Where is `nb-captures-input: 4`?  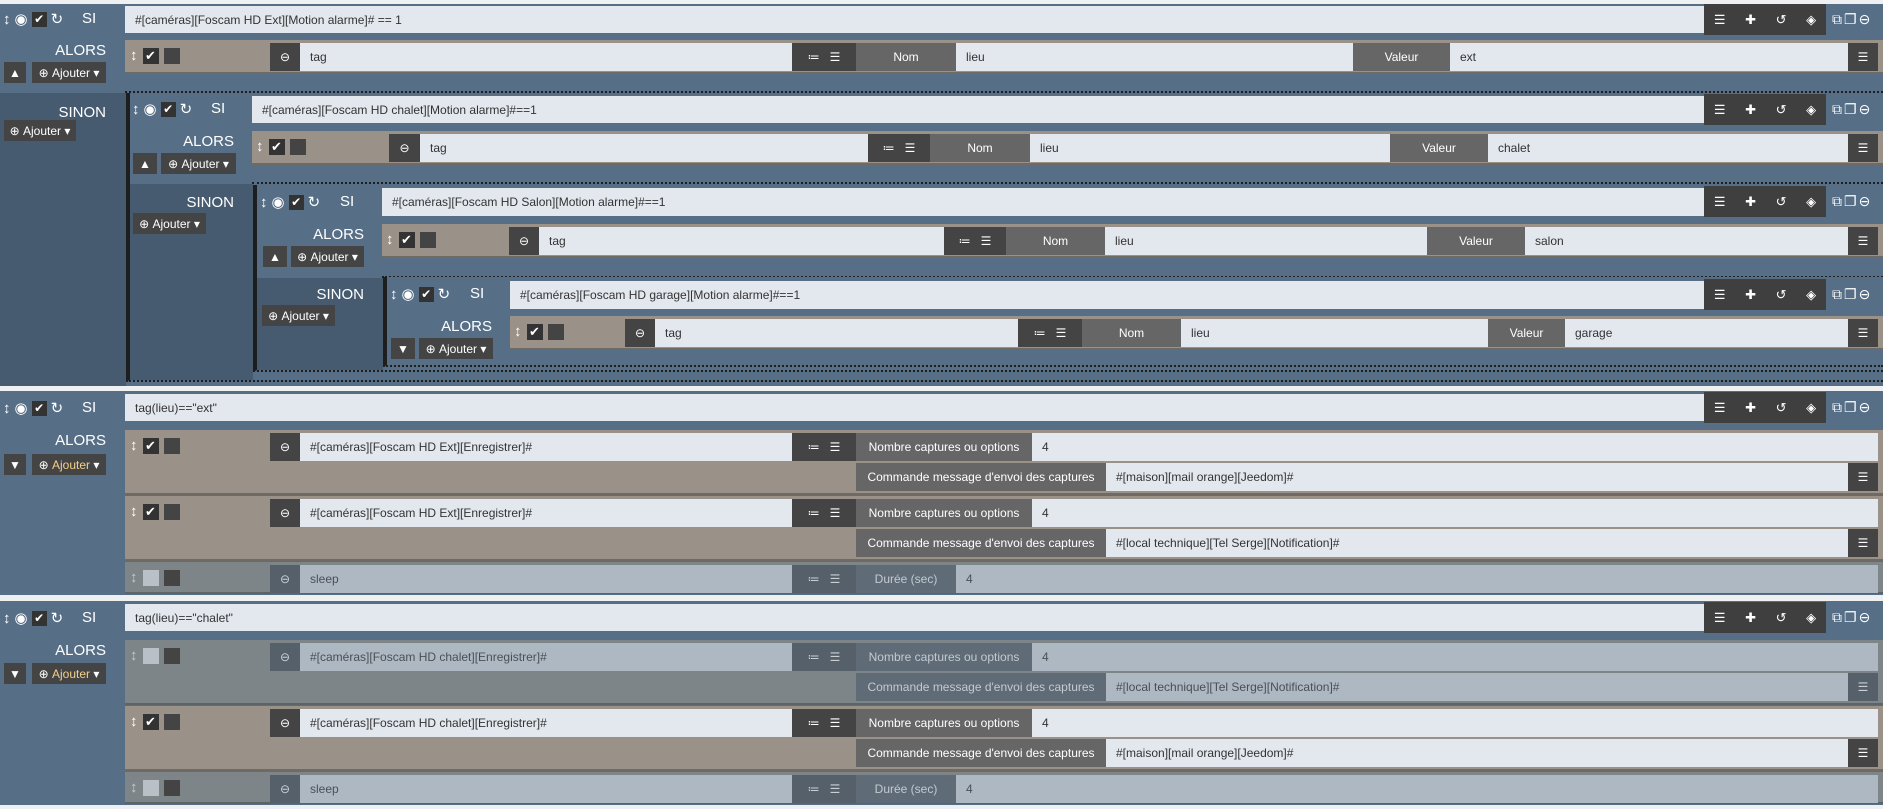
nb-captures-input: 4 is located at coordinates (1455, 447).